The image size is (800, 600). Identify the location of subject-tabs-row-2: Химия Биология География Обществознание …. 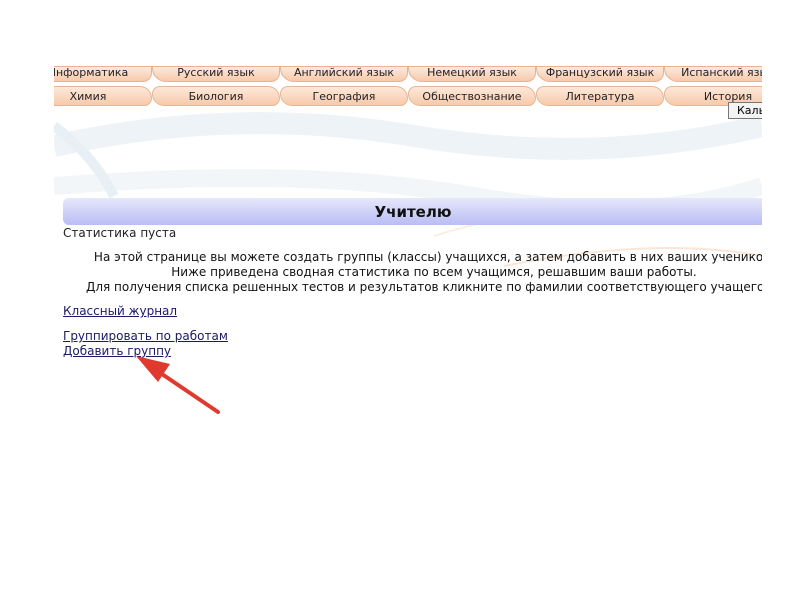
(408, 96).